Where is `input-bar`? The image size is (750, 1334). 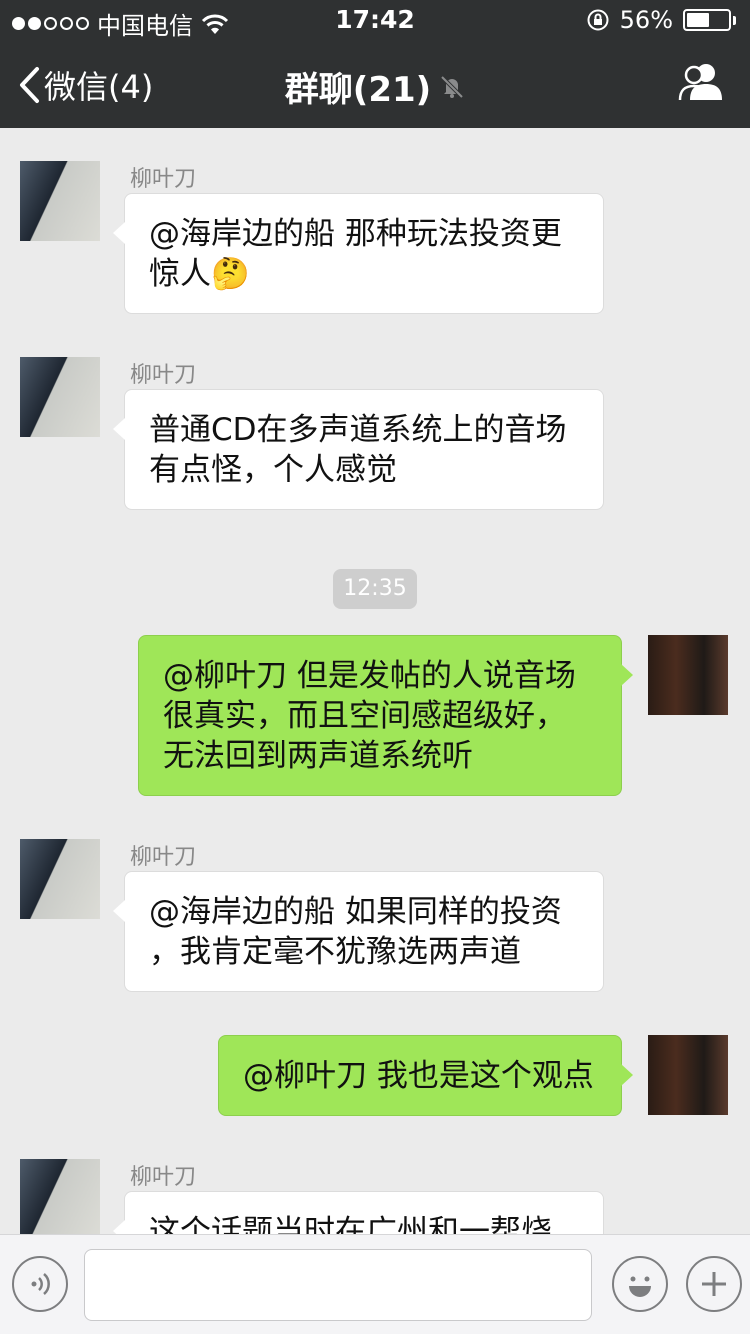
input-bar is located at coordinates (375, 1284).